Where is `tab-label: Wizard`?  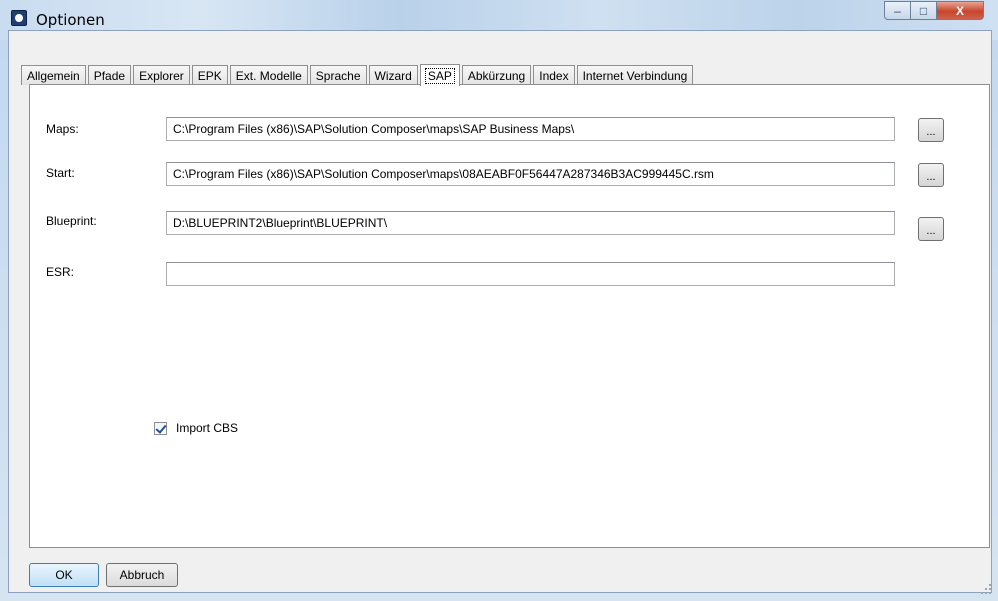
tab-label: Wizard is located at coordinates (393, 75).